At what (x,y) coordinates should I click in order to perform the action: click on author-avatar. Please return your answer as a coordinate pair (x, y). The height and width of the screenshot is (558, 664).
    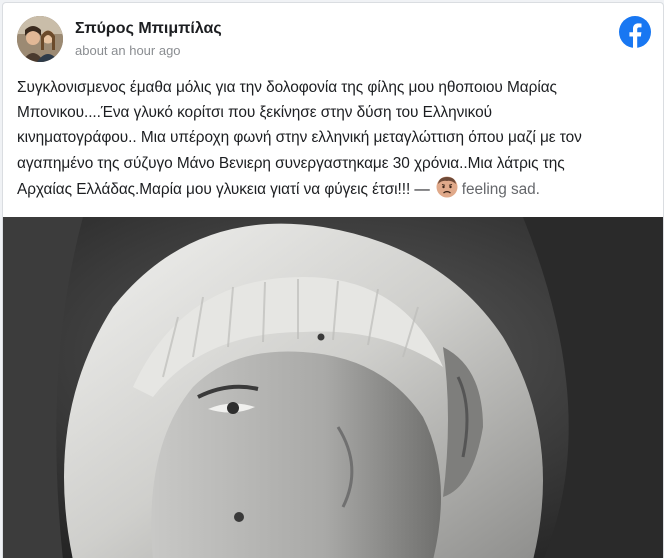
    Looking at the image, I should click on (40, 39).